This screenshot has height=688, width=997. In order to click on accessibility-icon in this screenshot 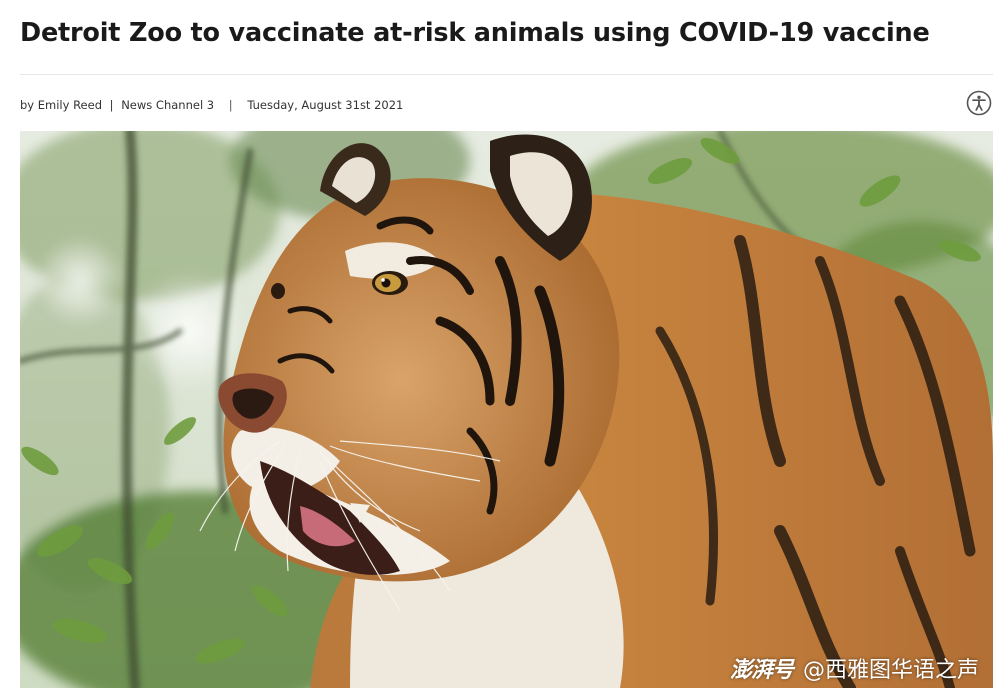, I will do `click(979, 103)`.